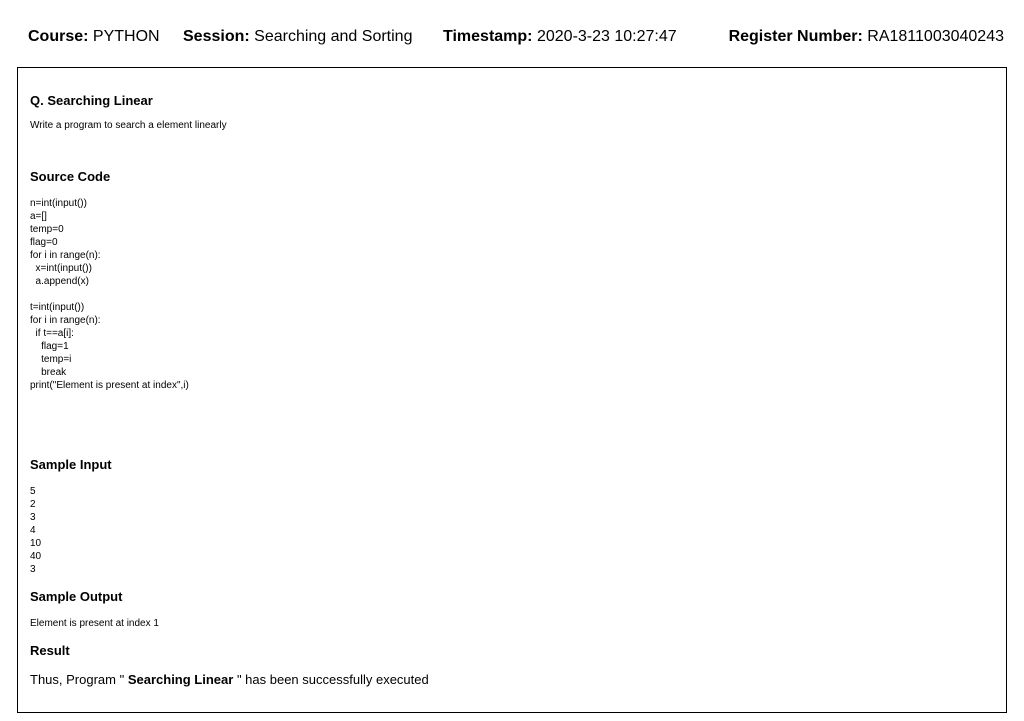 This screenshot has height=721, width=1024. Describe the element at coordinates (48, 372) in the screenshot. I see `code-line: break` at that location.